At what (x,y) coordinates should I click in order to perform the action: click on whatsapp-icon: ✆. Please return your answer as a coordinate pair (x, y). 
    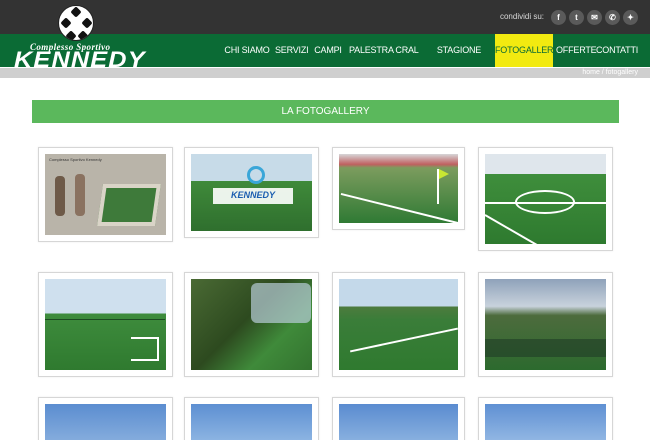
    Looking at the image, I should click on (612, 17).